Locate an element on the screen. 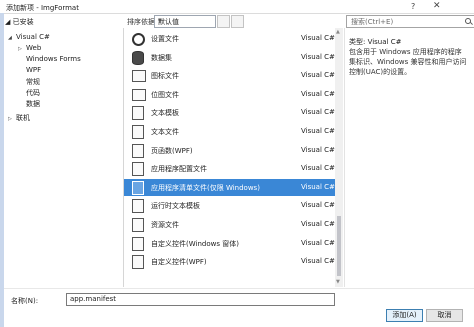  toolbar: ◢ 已安装 排序依据: 默认值 ▼ 搜索(Ctrl+E) is located at coordinates (239, 21).